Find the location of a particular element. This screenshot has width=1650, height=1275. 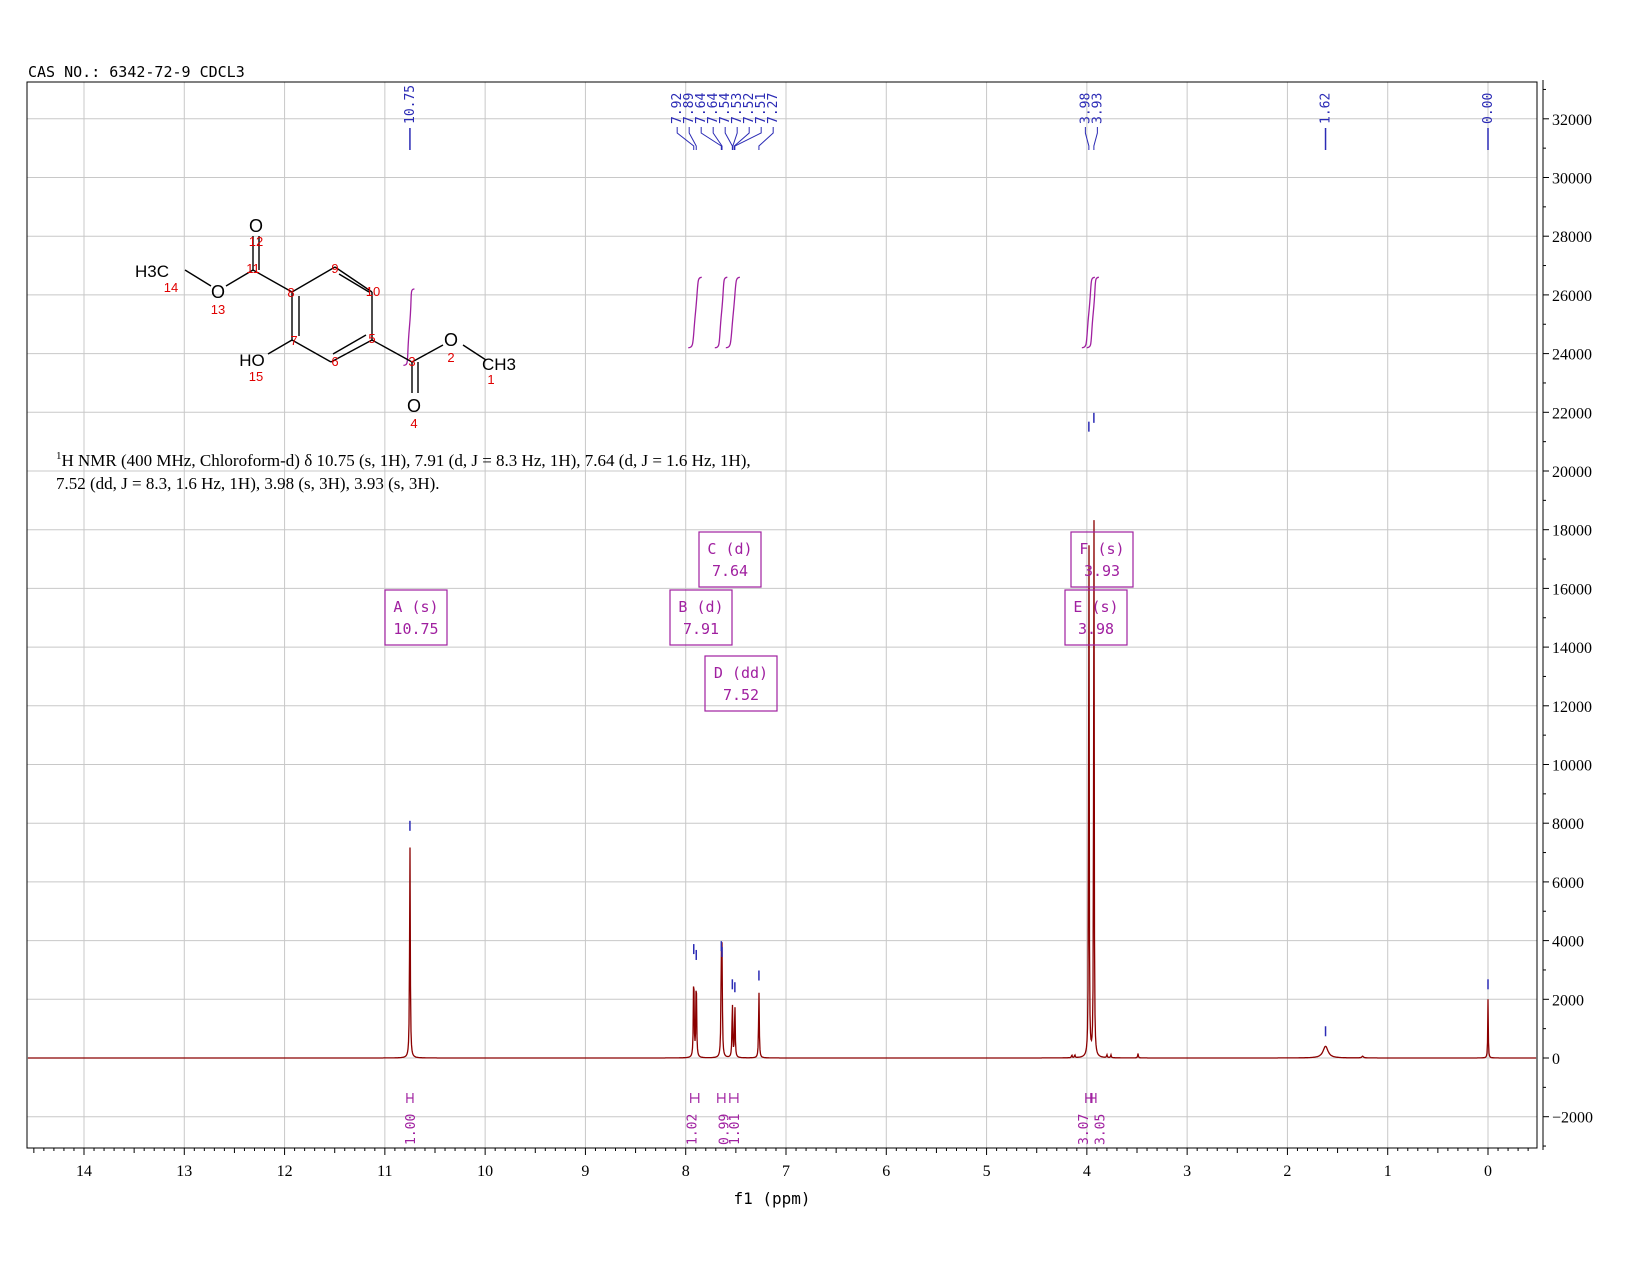

y-tick-label: 10000 is located at coordinates (1572, 766).